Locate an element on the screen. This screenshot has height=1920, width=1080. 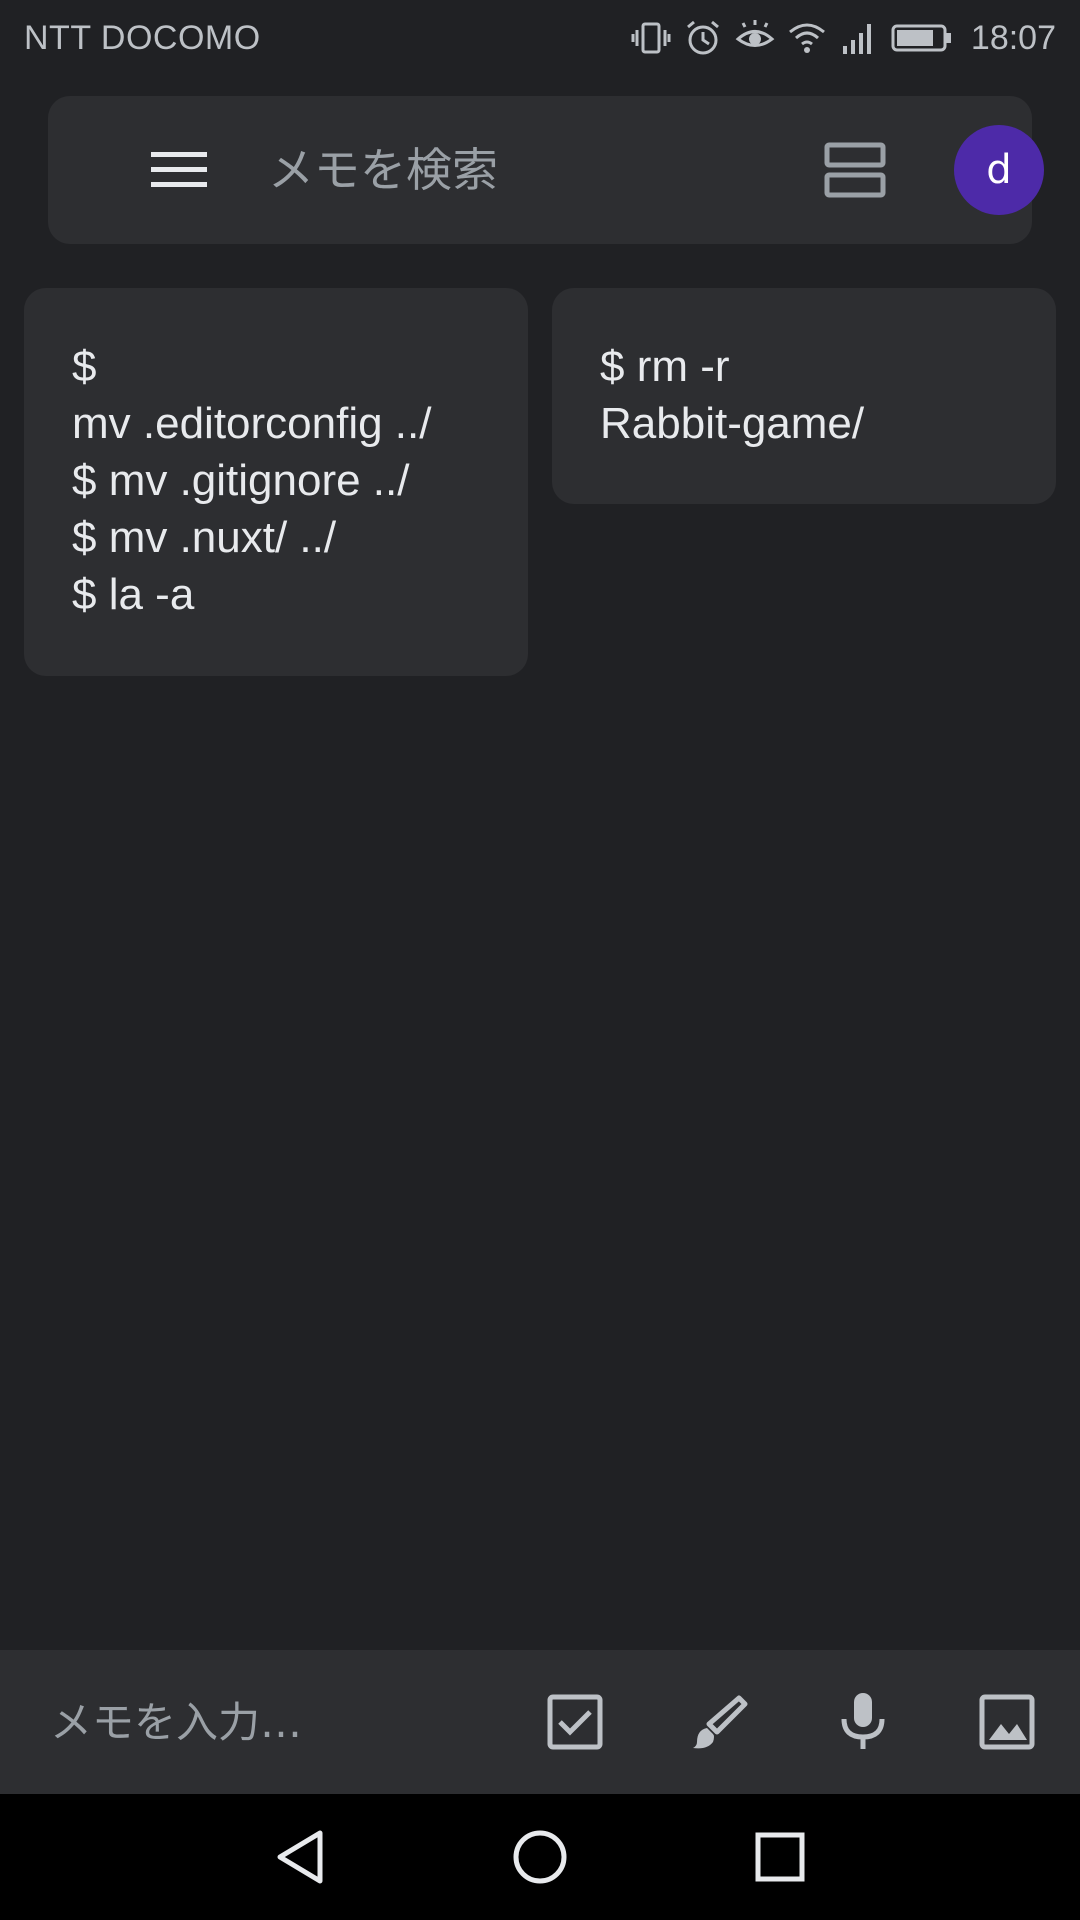
battery-icon is located at coordinates (922, 38).